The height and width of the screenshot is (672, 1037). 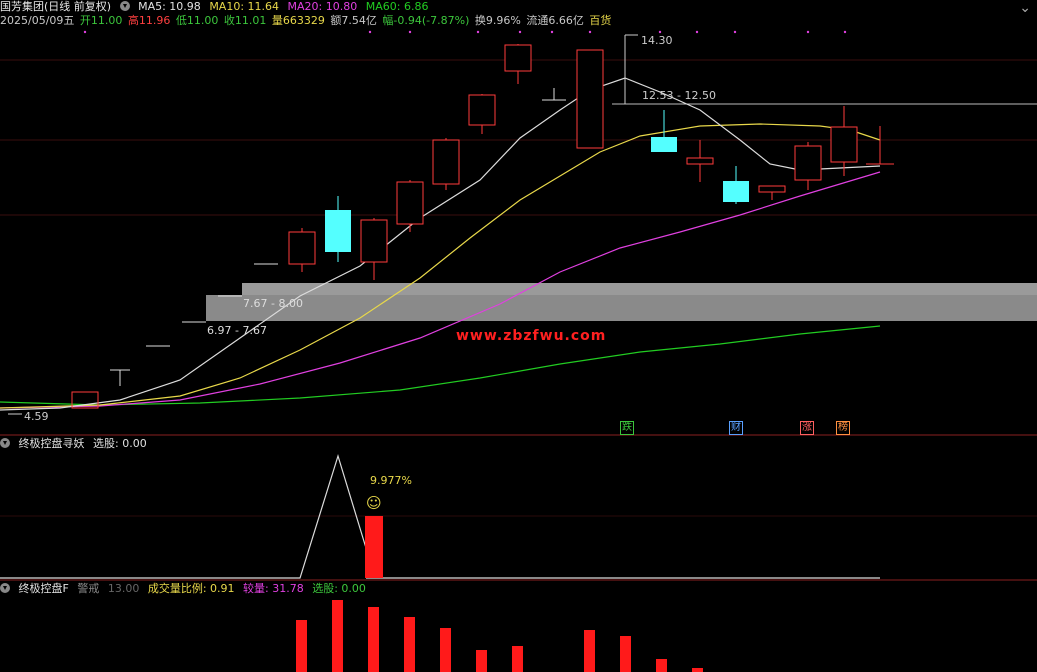 What do you see at coordinates (391, 480) in the screenshot?
I see `panel1-annotation: 9.977%` at bounding box center [391, 480].